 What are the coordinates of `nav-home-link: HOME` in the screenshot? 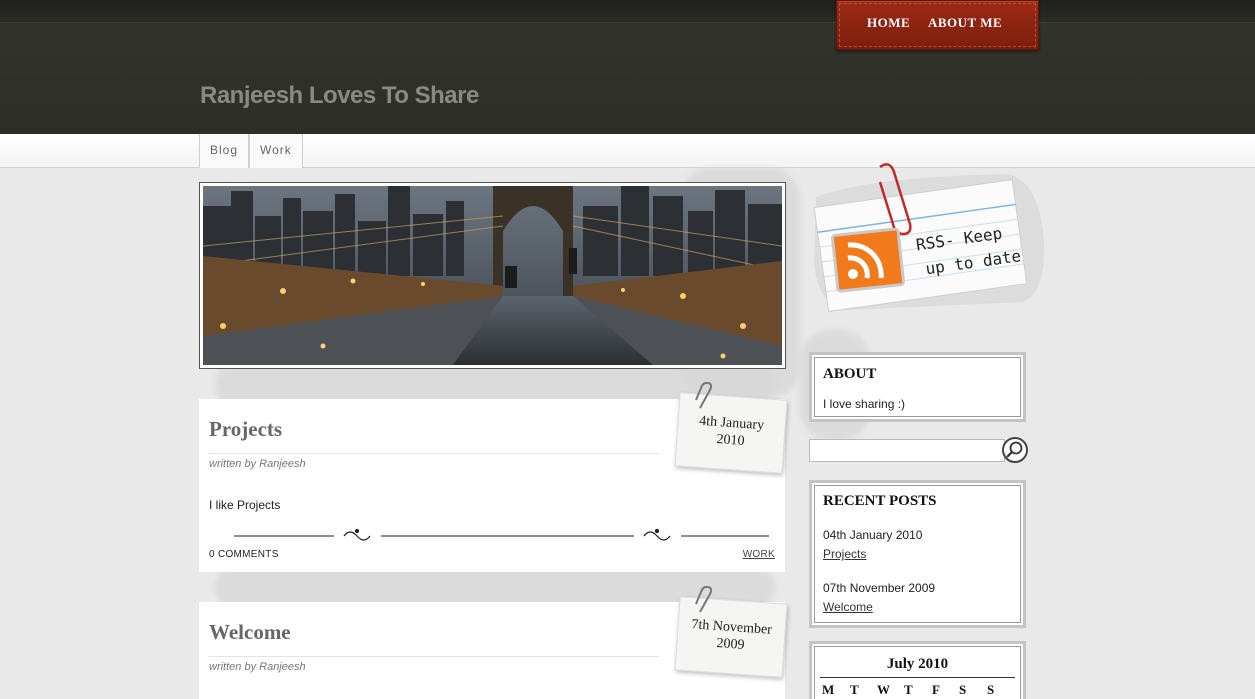 It's located at (888, 23).